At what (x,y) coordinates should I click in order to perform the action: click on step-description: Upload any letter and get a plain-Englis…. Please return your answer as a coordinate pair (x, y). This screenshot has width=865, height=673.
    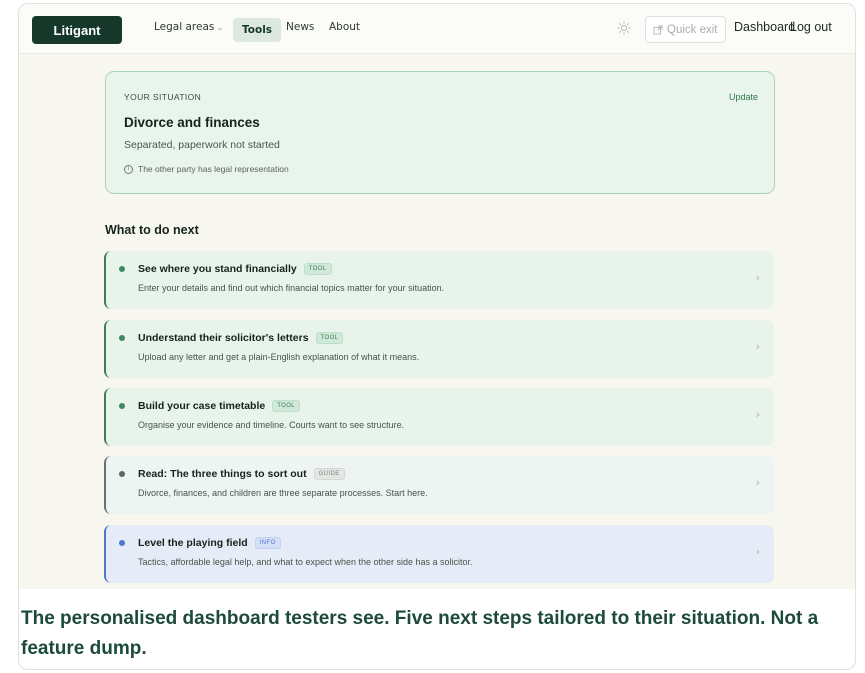
    Looking at the image, I should click on (279, 357).